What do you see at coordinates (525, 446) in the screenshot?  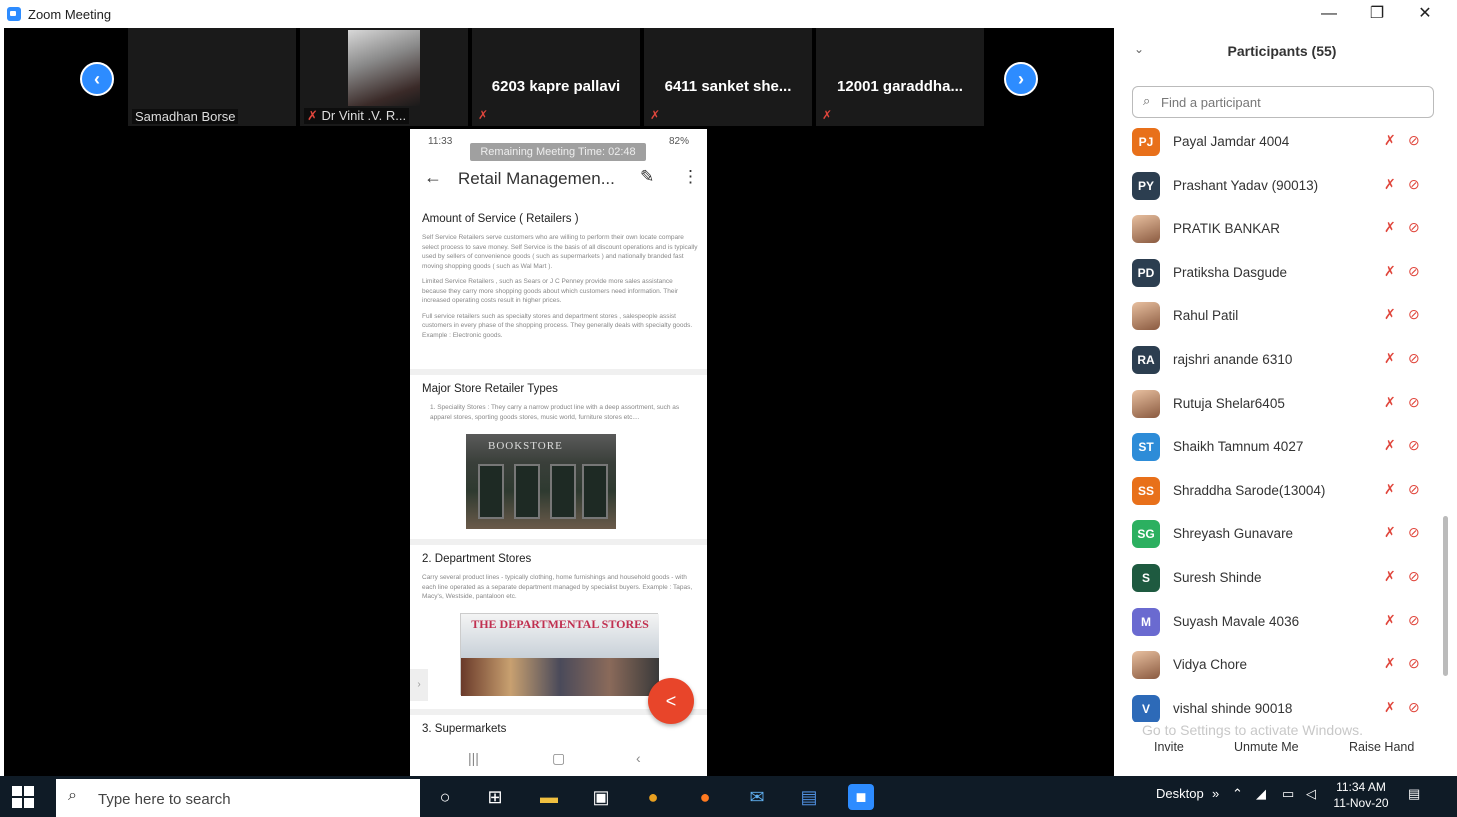 I see `bookstore-sign: BOOKSTORE` at bounding box center [525, 446].